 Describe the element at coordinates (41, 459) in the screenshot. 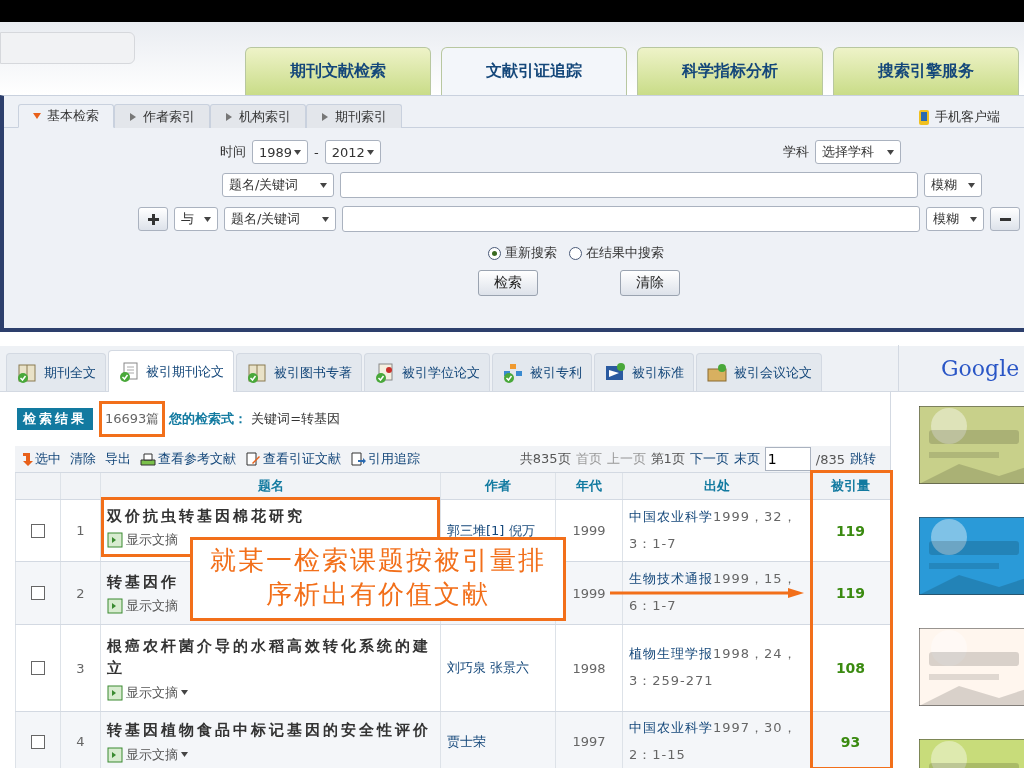

I see `toolbar-link: 选中` at that location.